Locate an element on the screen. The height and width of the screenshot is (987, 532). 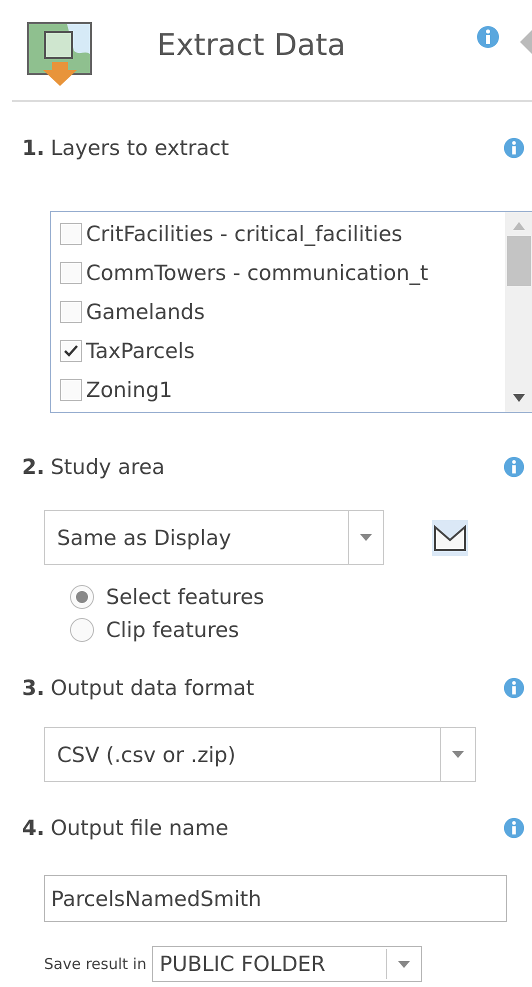
dropdown: CSV (.csv or .zip) is located at coordinates (260, 754).